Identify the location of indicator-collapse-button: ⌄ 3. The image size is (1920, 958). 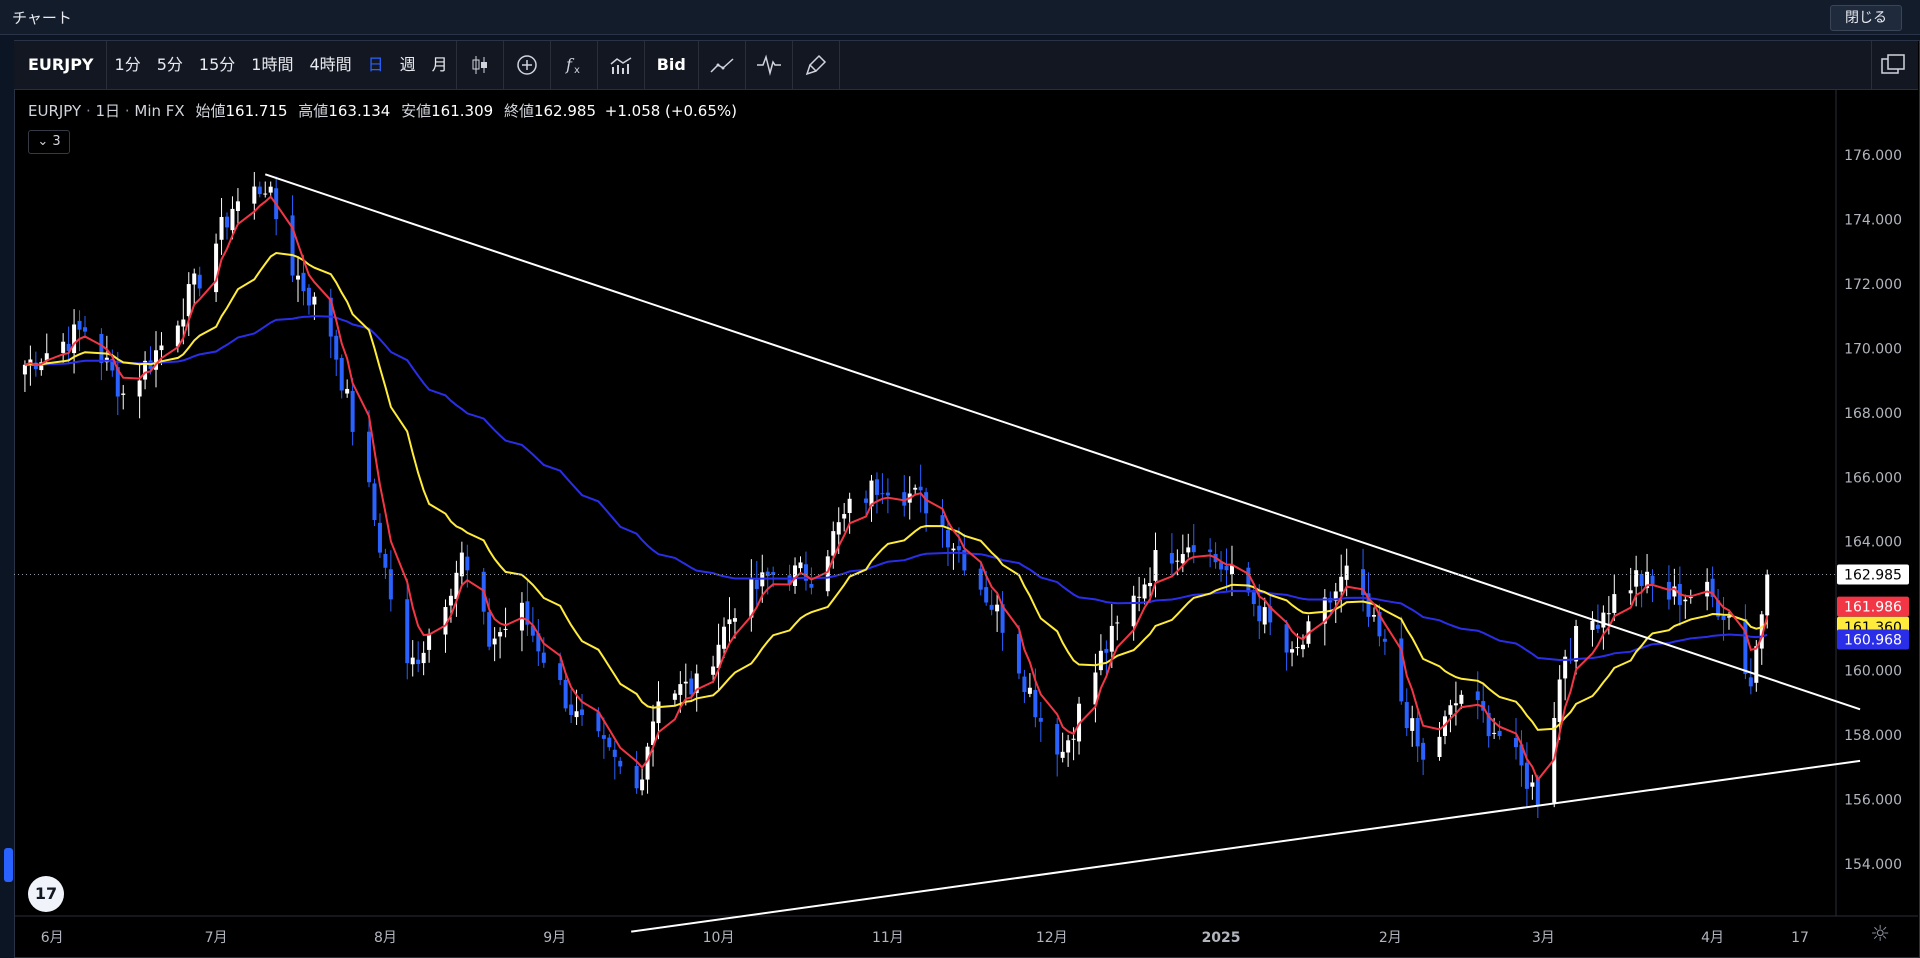
(49, 142).